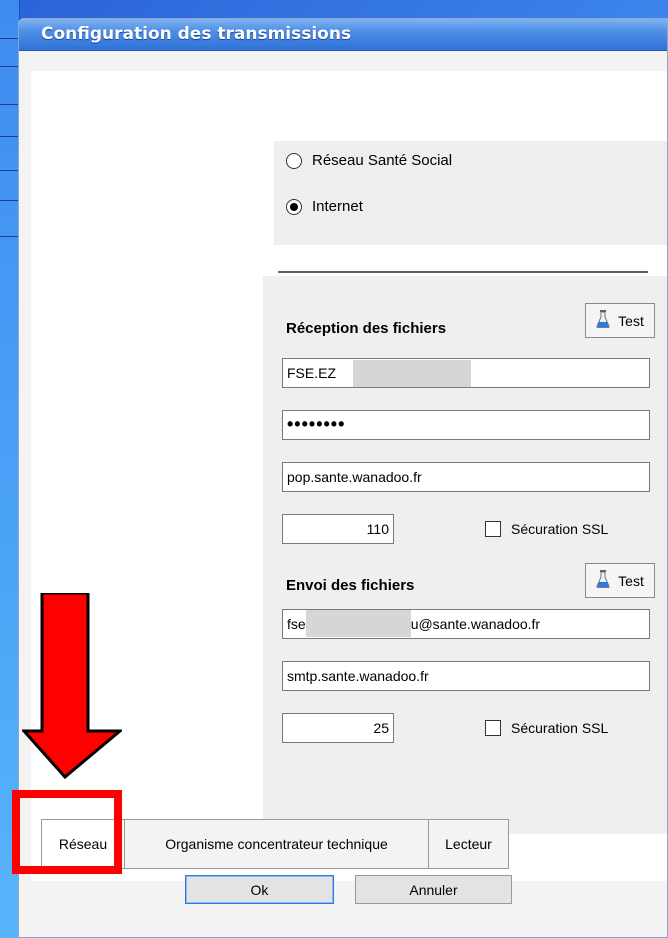 This screenshot has height=938, width=668. I want to click on sending-port-input: 25, so click(338, 728).